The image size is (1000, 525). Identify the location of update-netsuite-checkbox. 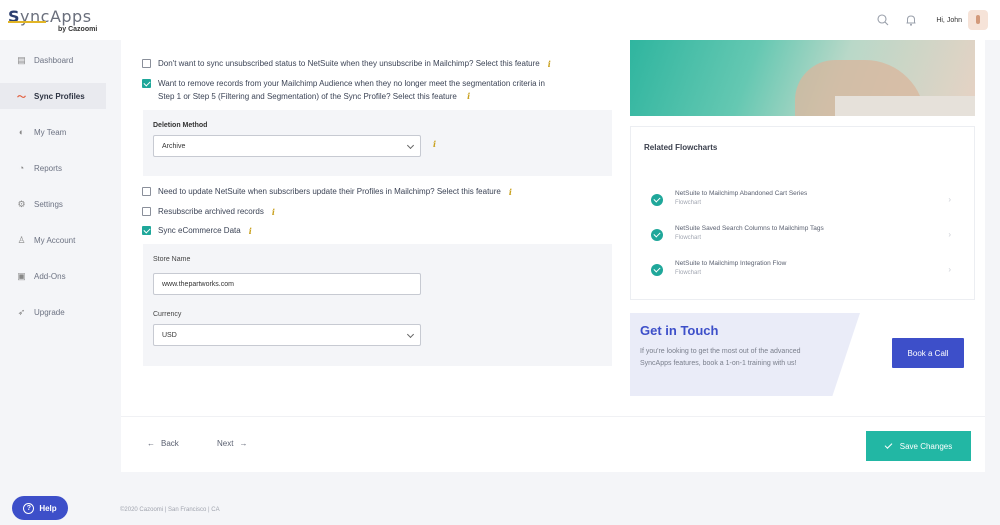
(146, 191).